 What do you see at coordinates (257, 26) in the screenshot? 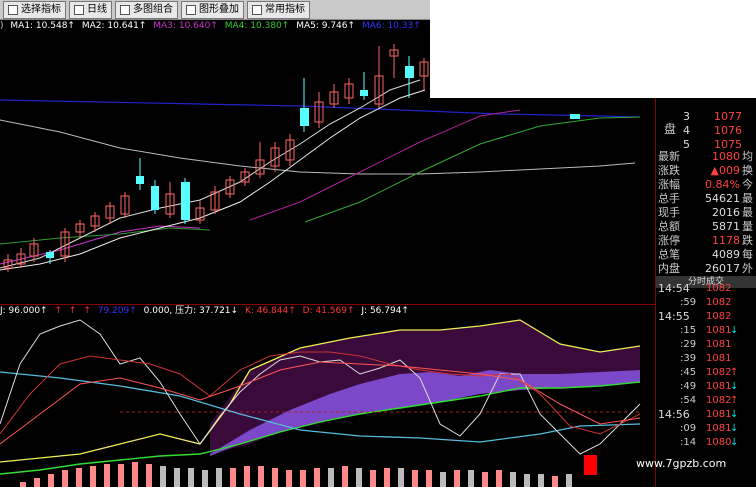
I see `ma4-label: MA4: 10.380↑` at bounding box center [257, 26].